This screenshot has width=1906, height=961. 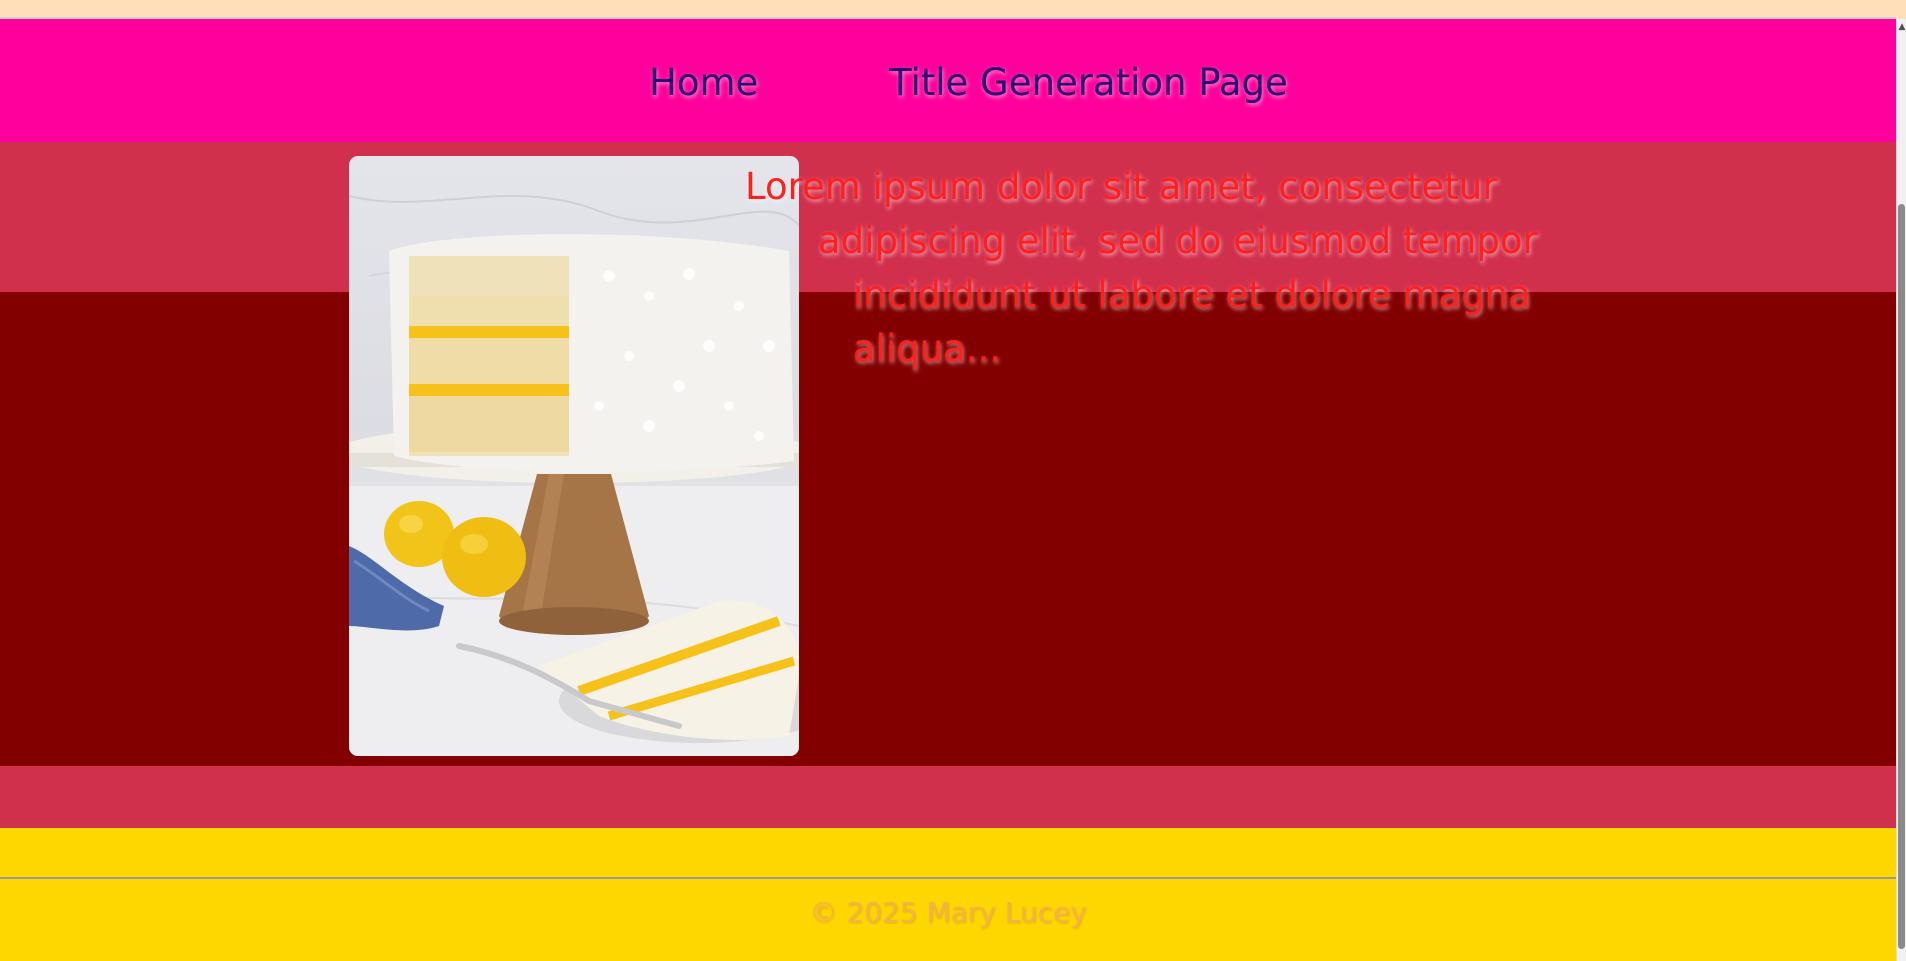 What do you see at coordinates (1192, 294) in the screenshot?
I see `intro-text-line: incididunt ut labore et dolore magna` at bounding box center [1192, 294].